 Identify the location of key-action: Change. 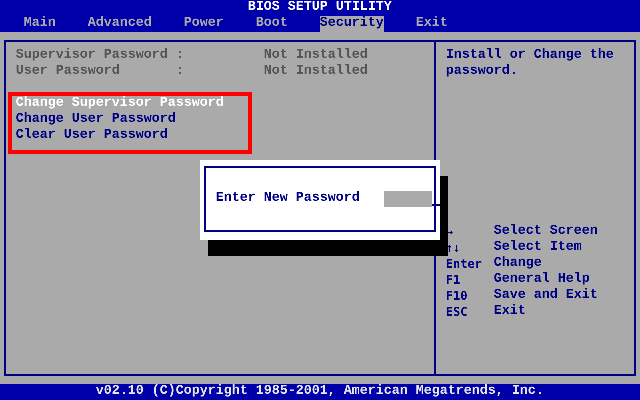
(518, 264).